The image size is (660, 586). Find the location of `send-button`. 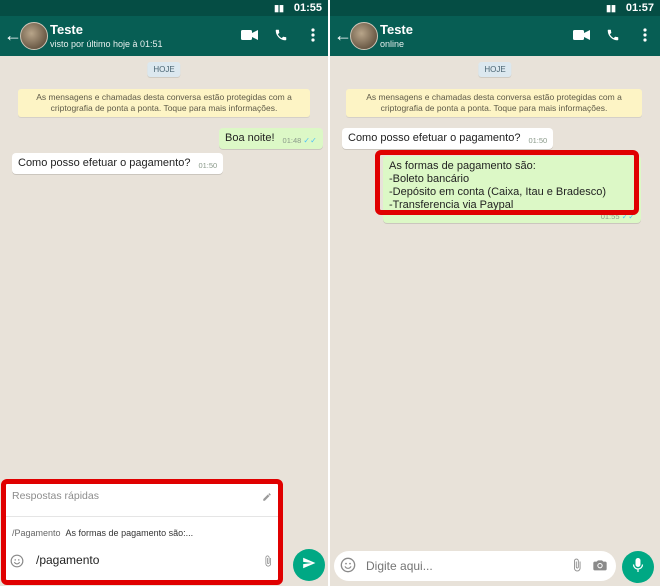

send-button is located at coordinates (309, 565).